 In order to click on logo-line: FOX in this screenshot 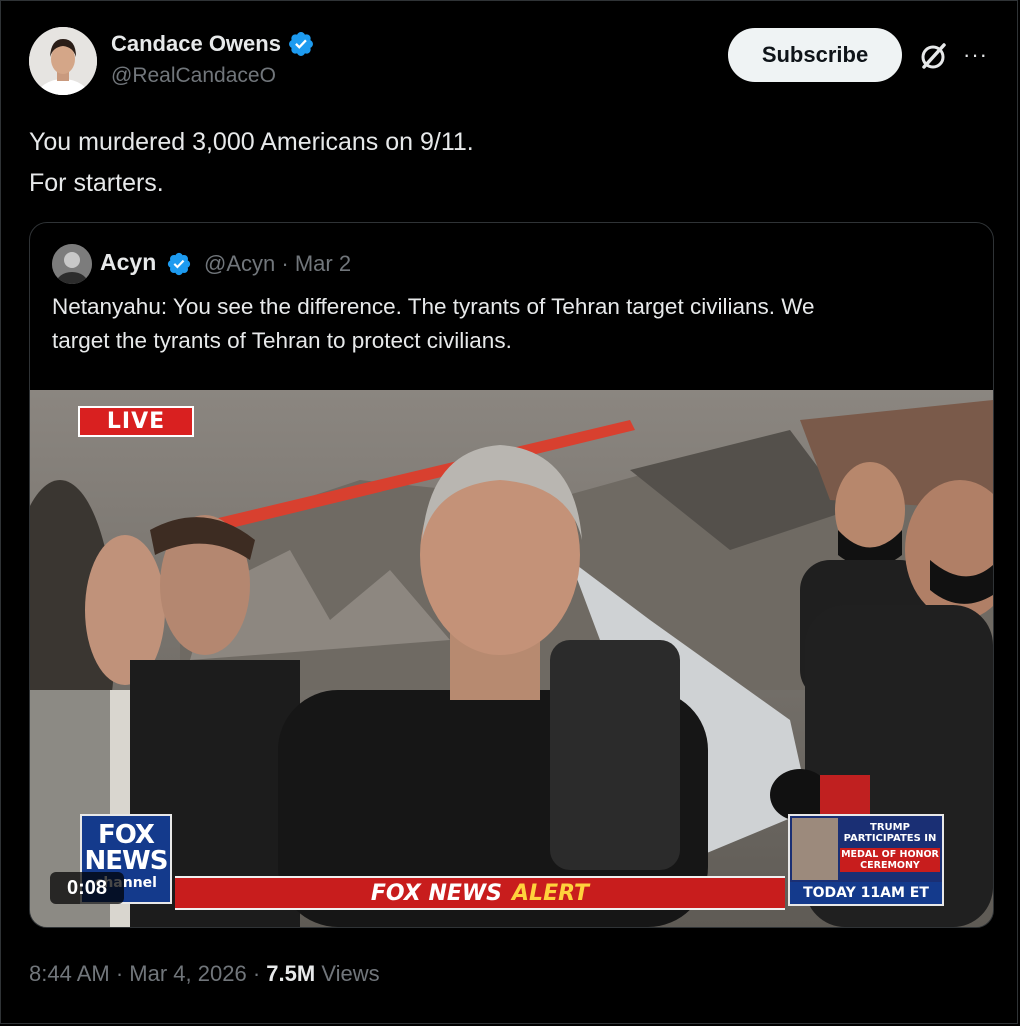, I will do `click(126, 835)`.